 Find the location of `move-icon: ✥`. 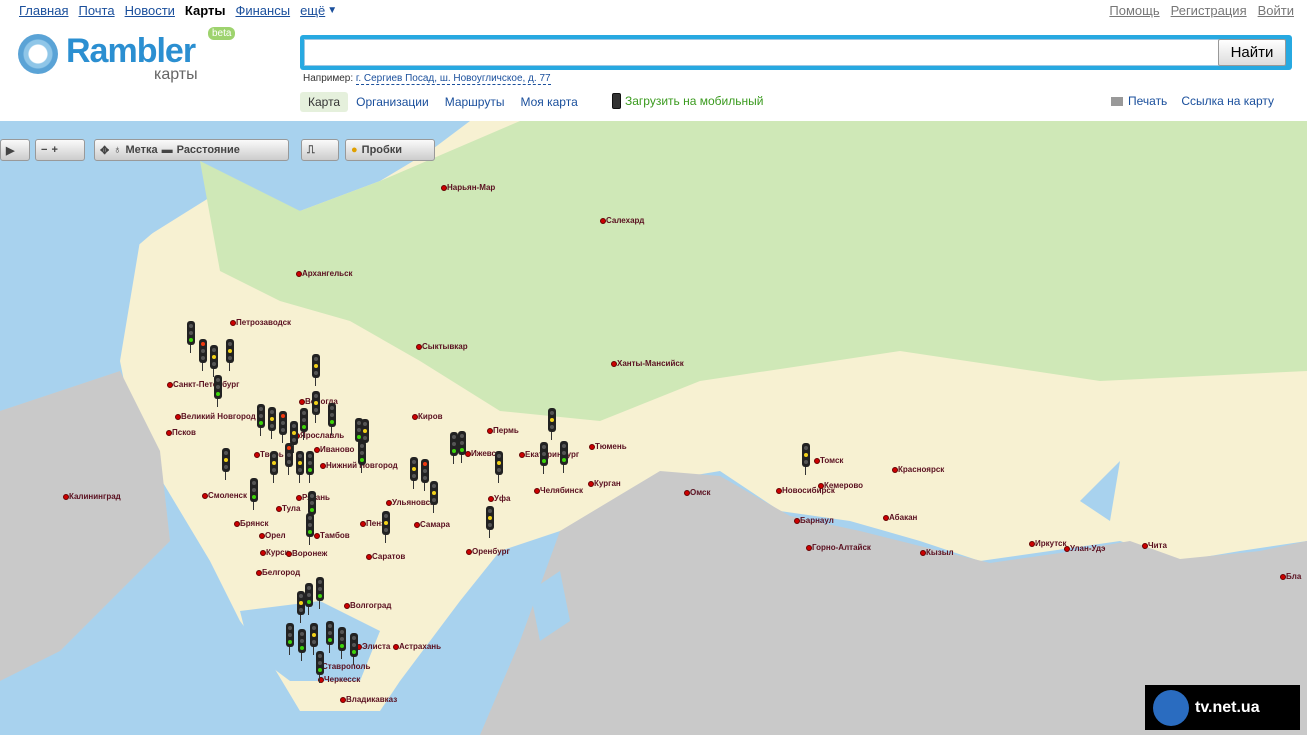

move-icon: ✥ is located at coordinates (104, 150).